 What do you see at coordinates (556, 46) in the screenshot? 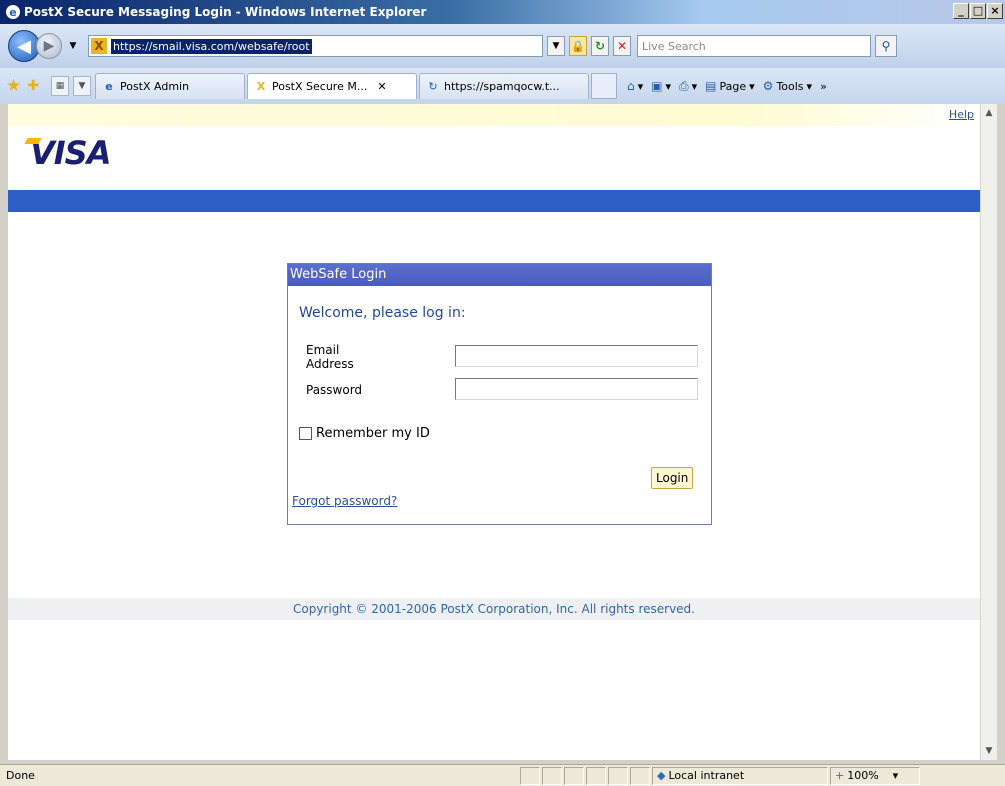
I see `address-dropdown-button: ▼` at bounding box center [556, 46].